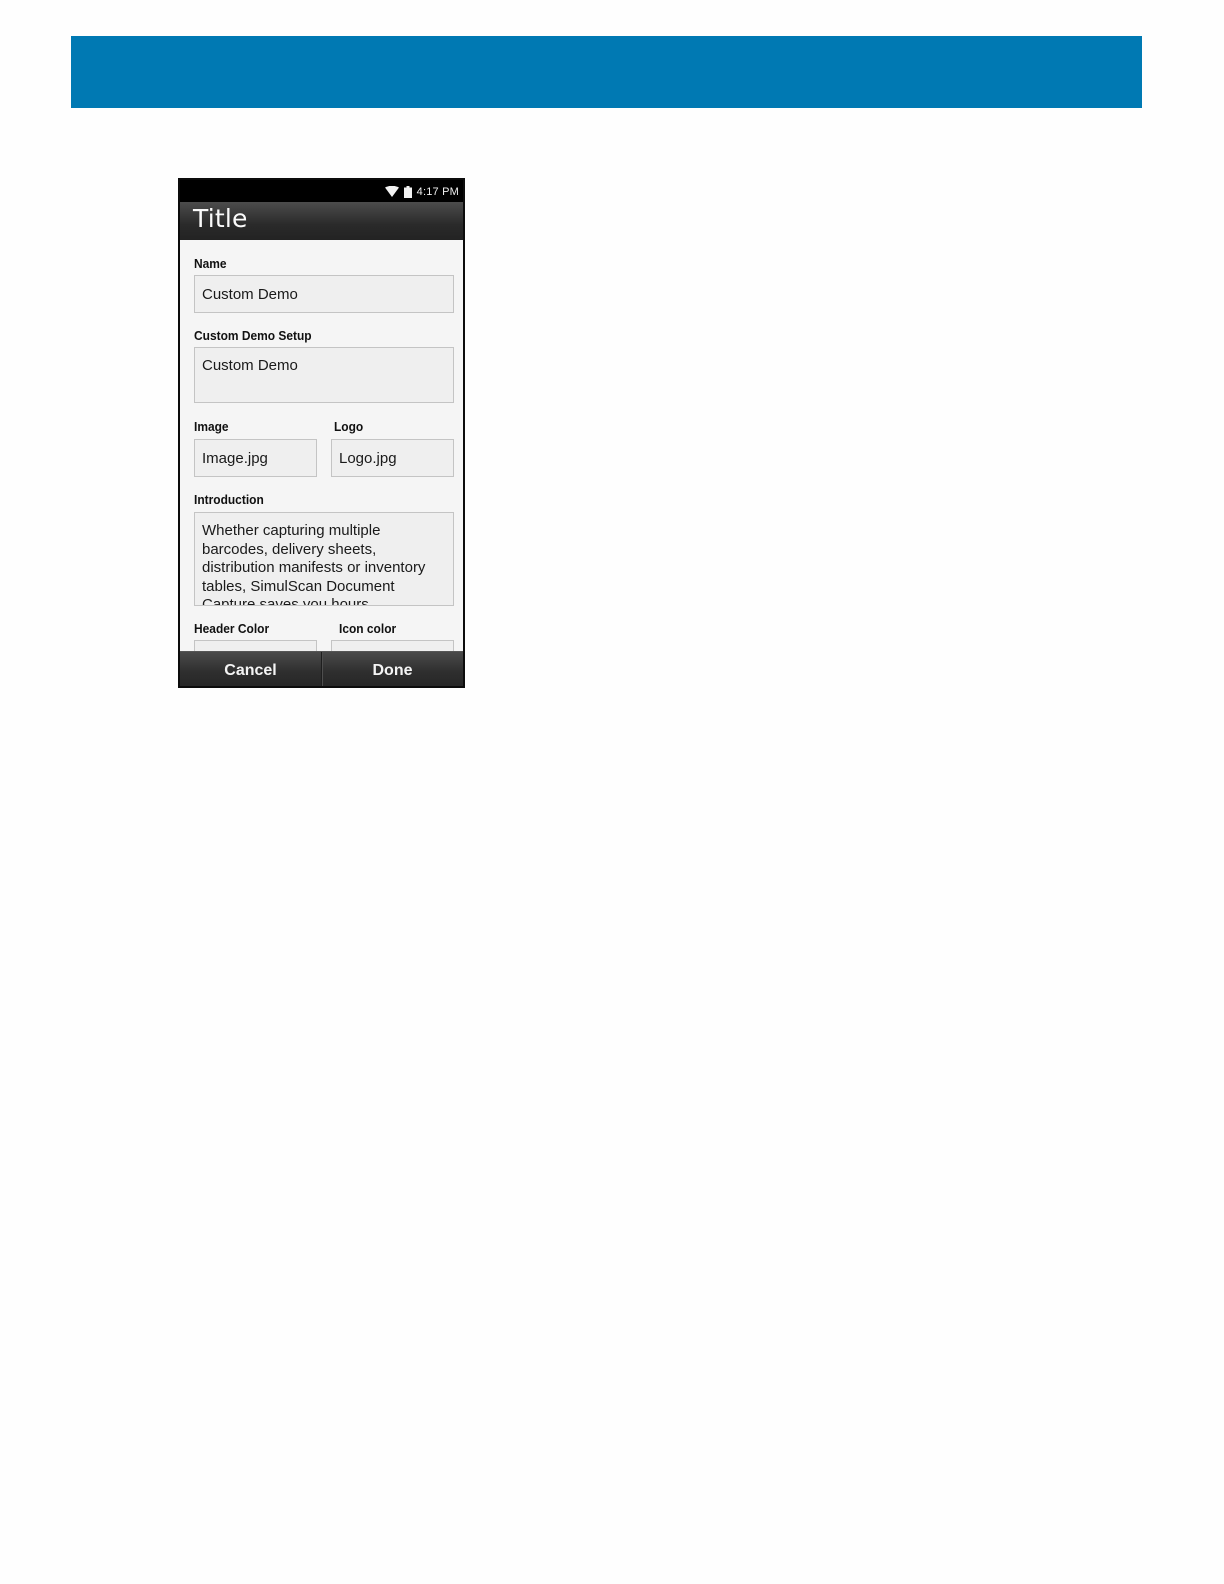 The height and width of the screenshot is (1584, 1224). Describe the element at coordinates (349, 426) in the screenshot. I see `logo-label: Logo` at that location.